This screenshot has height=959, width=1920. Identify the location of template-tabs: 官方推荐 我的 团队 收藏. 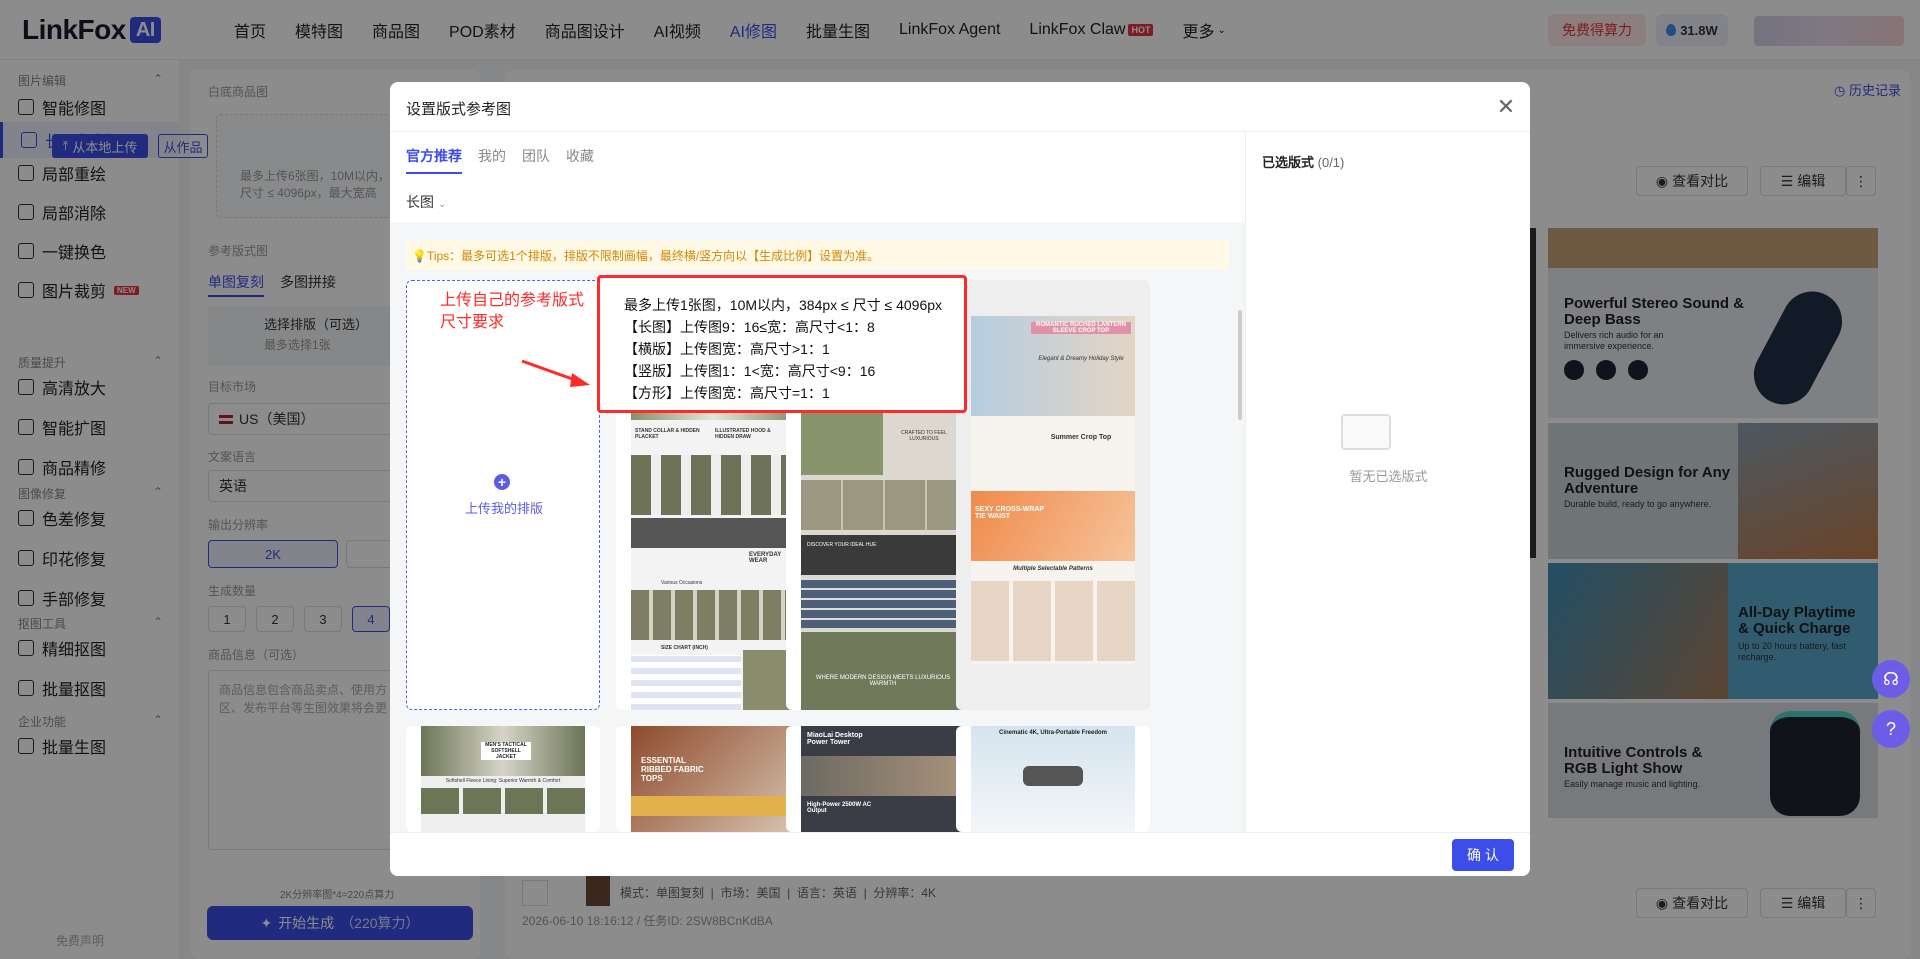
(500, 160).